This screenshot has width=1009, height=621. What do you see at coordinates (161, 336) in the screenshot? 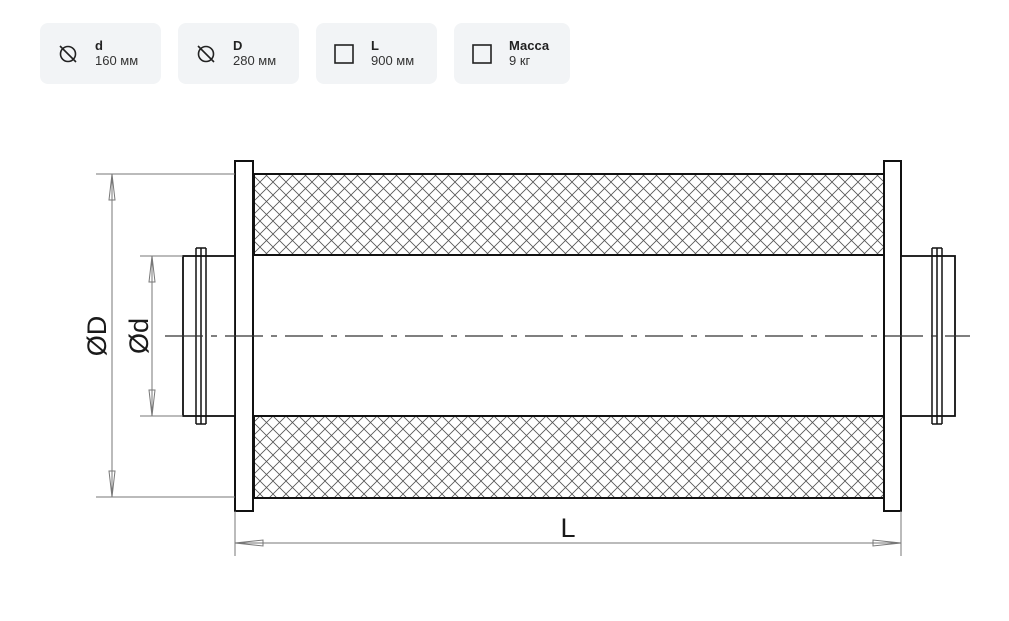
I see `dimension-inner-diameter` at bounding box center [161, 336].